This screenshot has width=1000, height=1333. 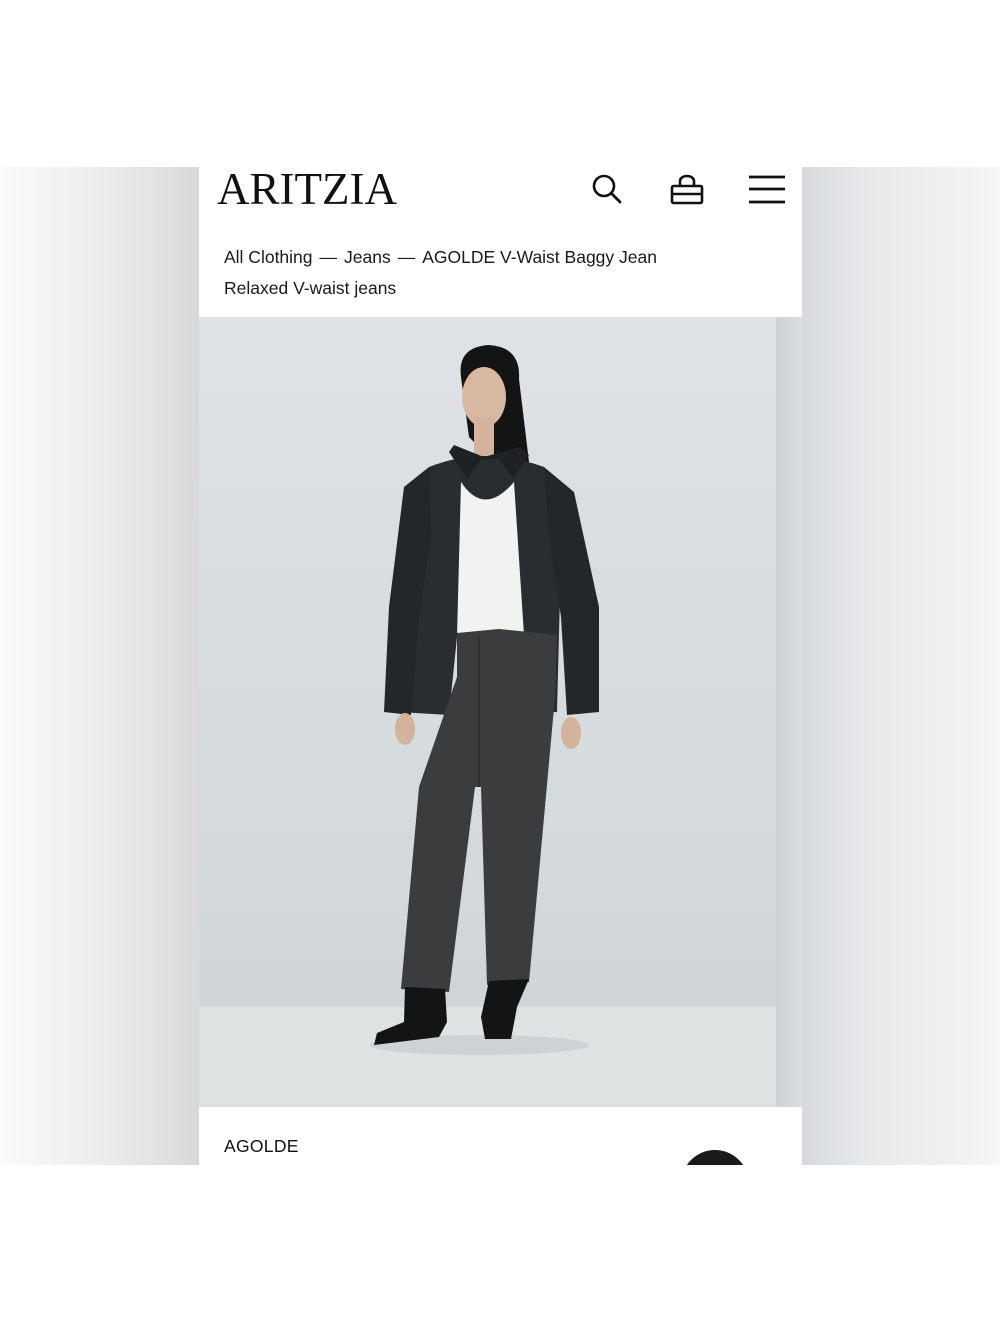 What do you see at coordinates (310, 288) in the screenshot?
I see `product-subtitle: Relaxed V-waist jeans` at bounding box center [310, 288].